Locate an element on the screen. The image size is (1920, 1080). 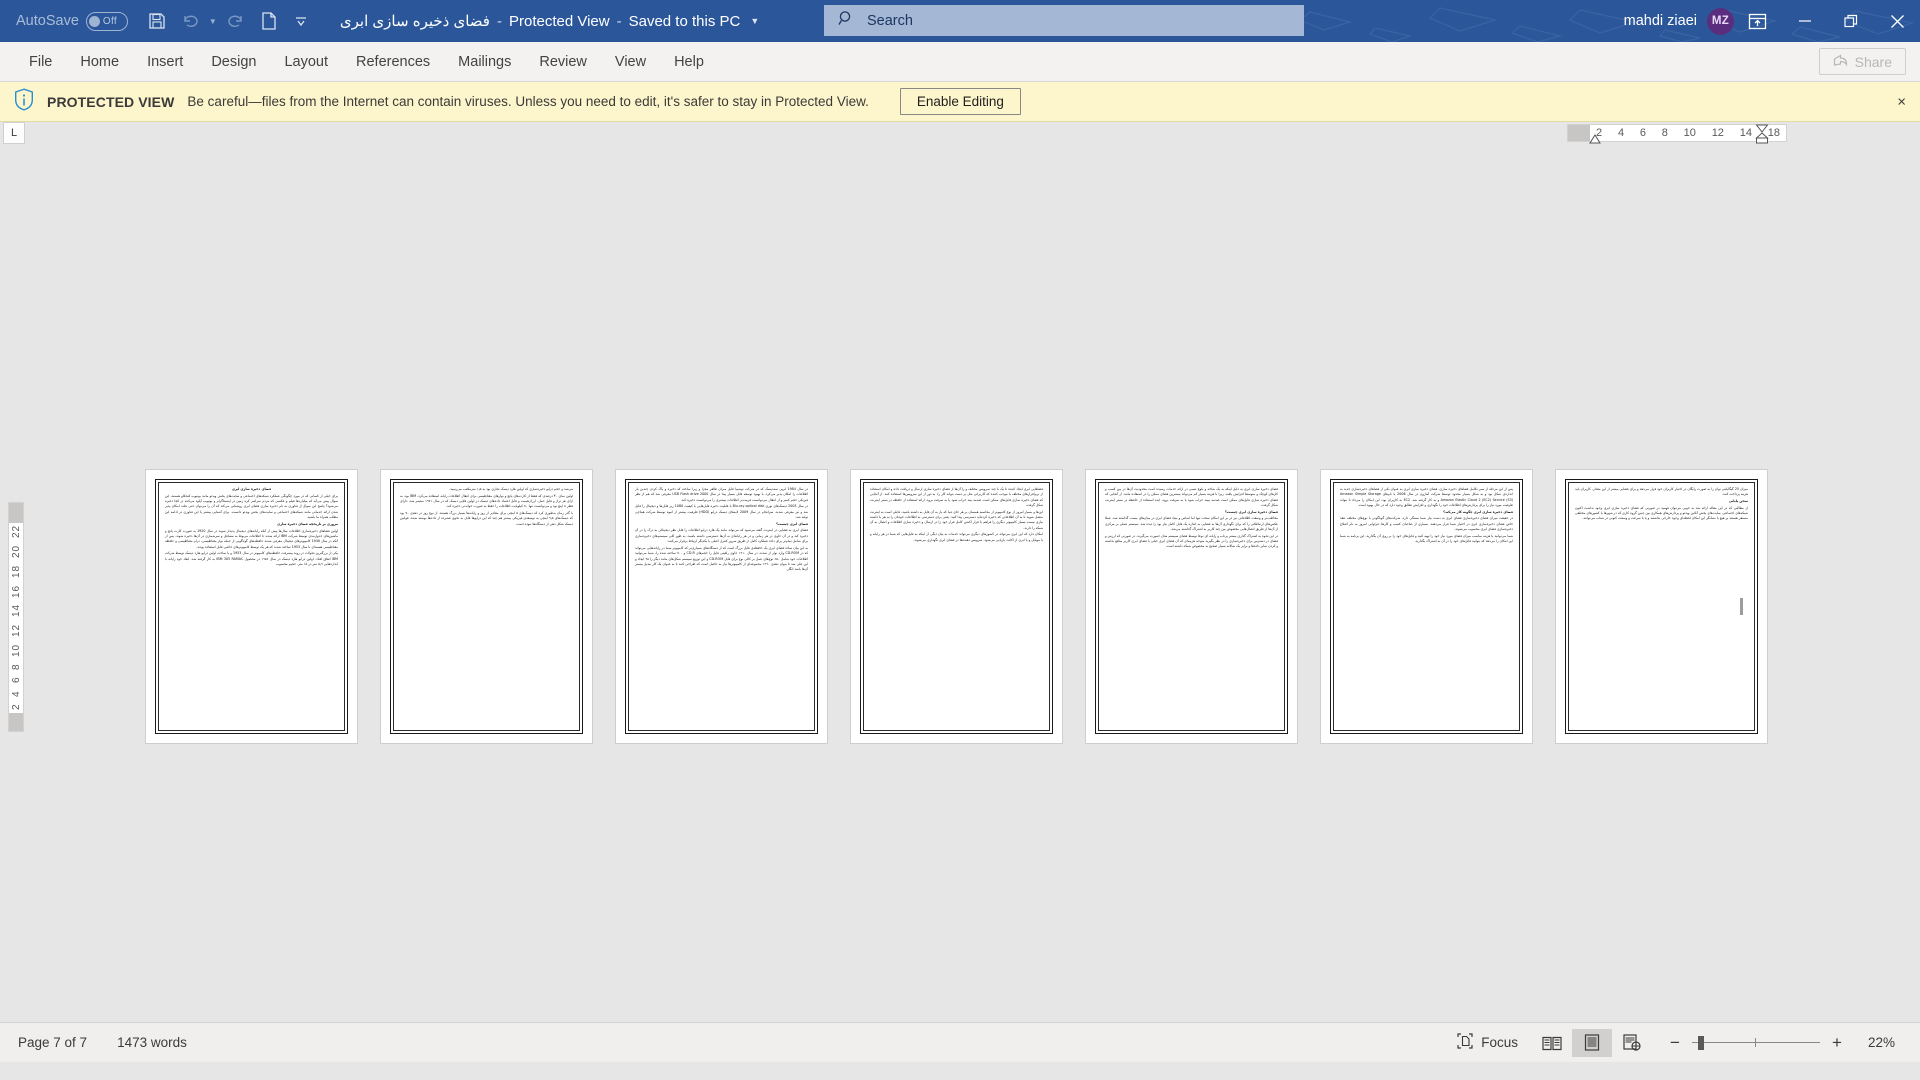
redo-icon is located at coordinates (237, 21).